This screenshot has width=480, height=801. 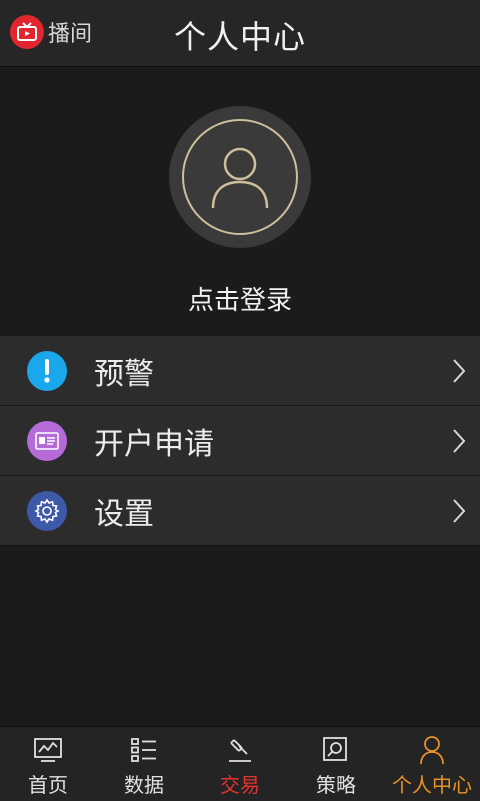 I want to click on bottom-tab-bar: 首页 数据 交易 策略 个人中心, so click(x=240, y=763).